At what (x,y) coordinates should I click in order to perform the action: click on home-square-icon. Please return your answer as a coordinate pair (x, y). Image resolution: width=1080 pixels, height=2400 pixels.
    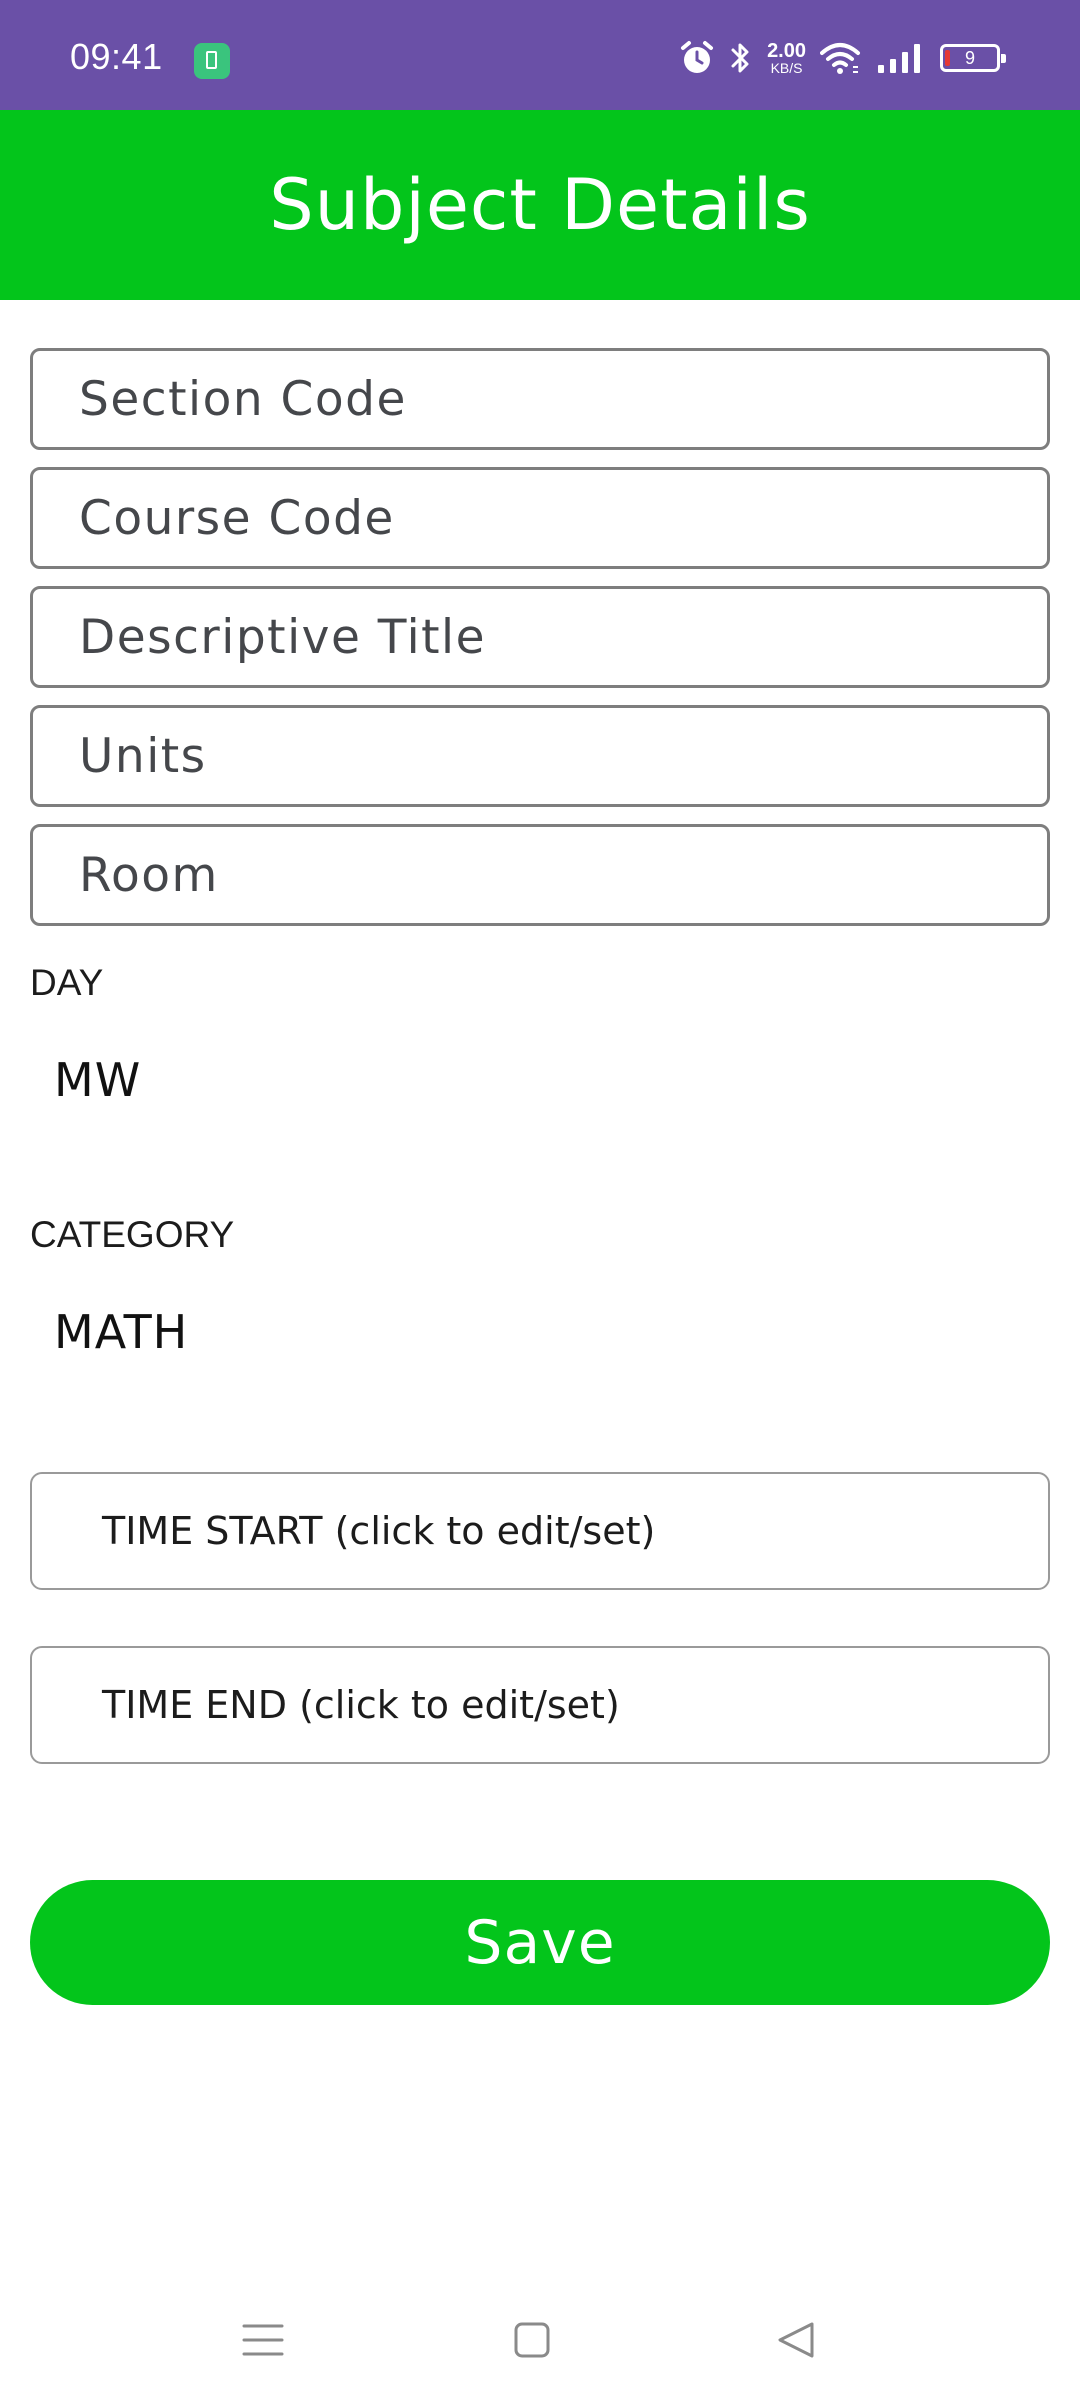
    Looking at the image, I should click on (532, 2340).